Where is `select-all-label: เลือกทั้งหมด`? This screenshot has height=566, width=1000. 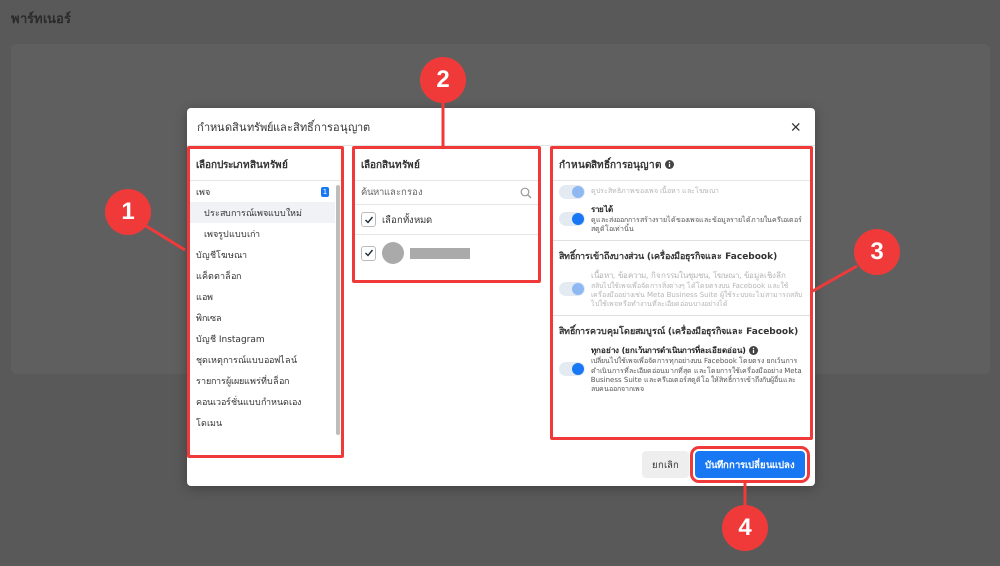 select-all-label: เลือกทั้งหมด is located at coordinates (407, 219).